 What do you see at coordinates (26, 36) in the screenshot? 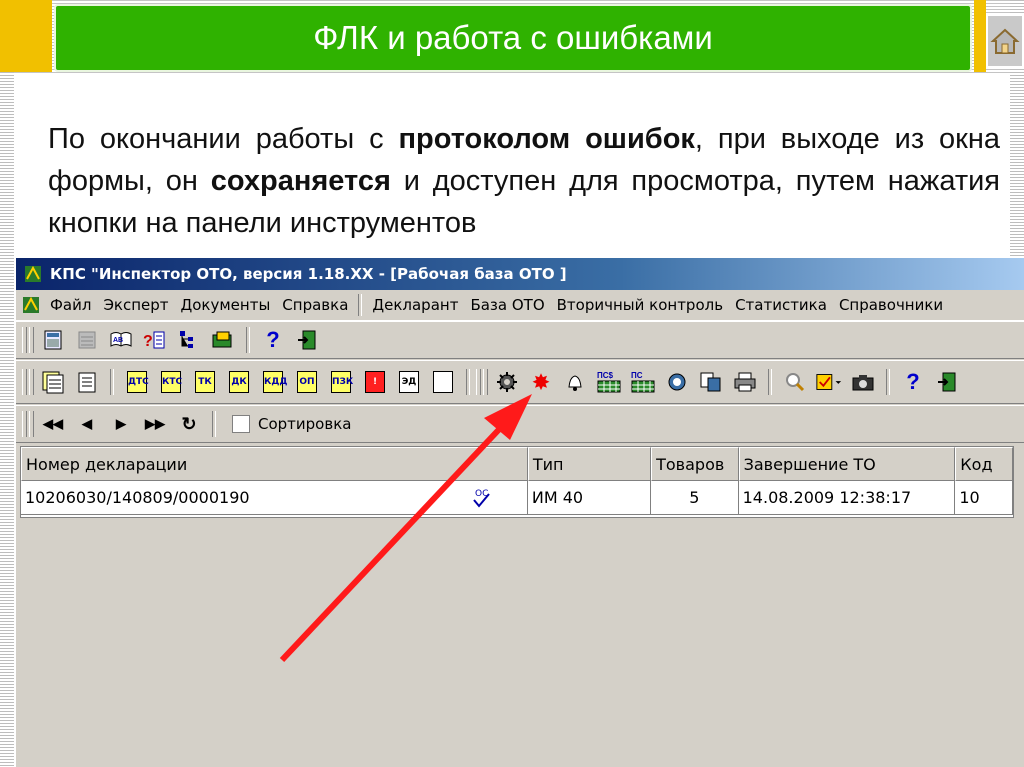
I see `yellow-band-left` at bounding box center [26, 36].